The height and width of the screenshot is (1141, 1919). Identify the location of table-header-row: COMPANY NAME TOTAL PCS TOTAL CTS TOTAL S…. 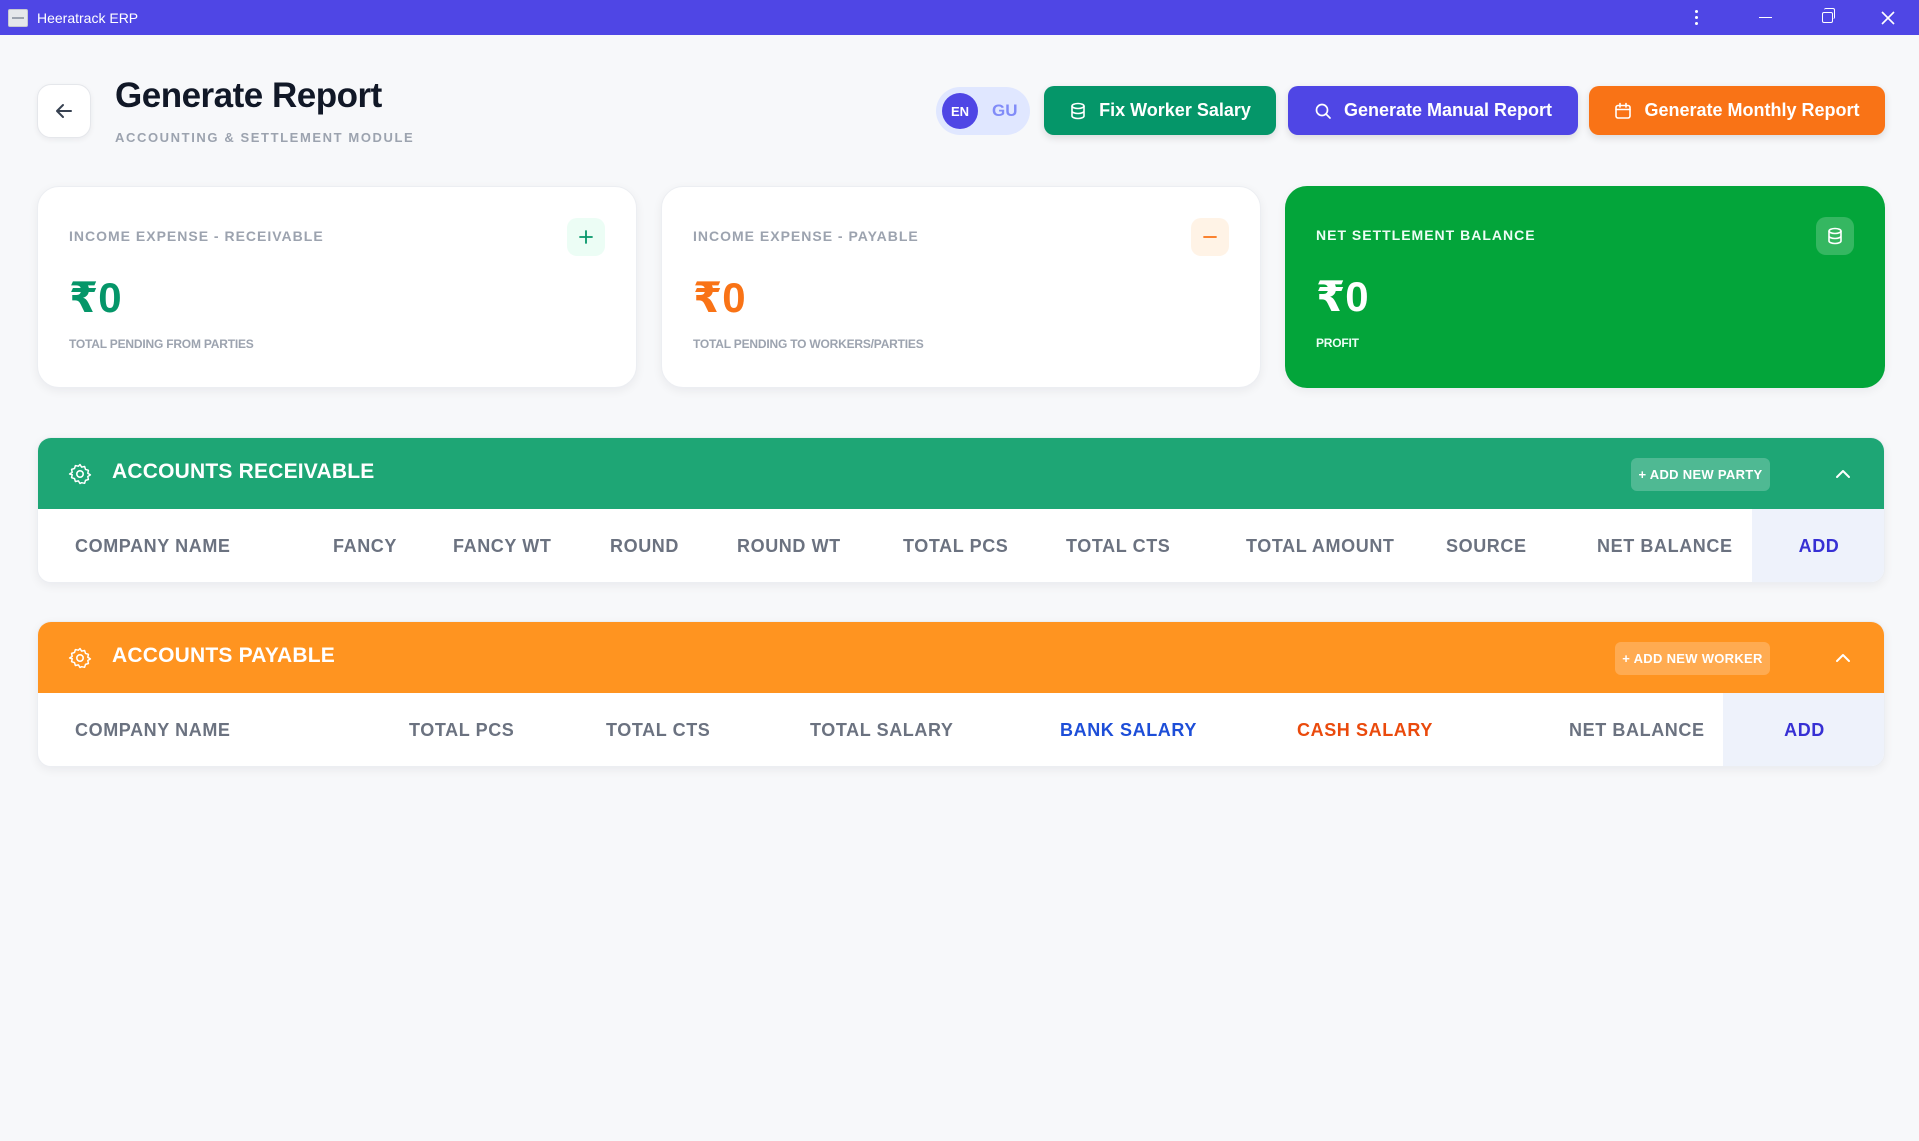
(961, 729).